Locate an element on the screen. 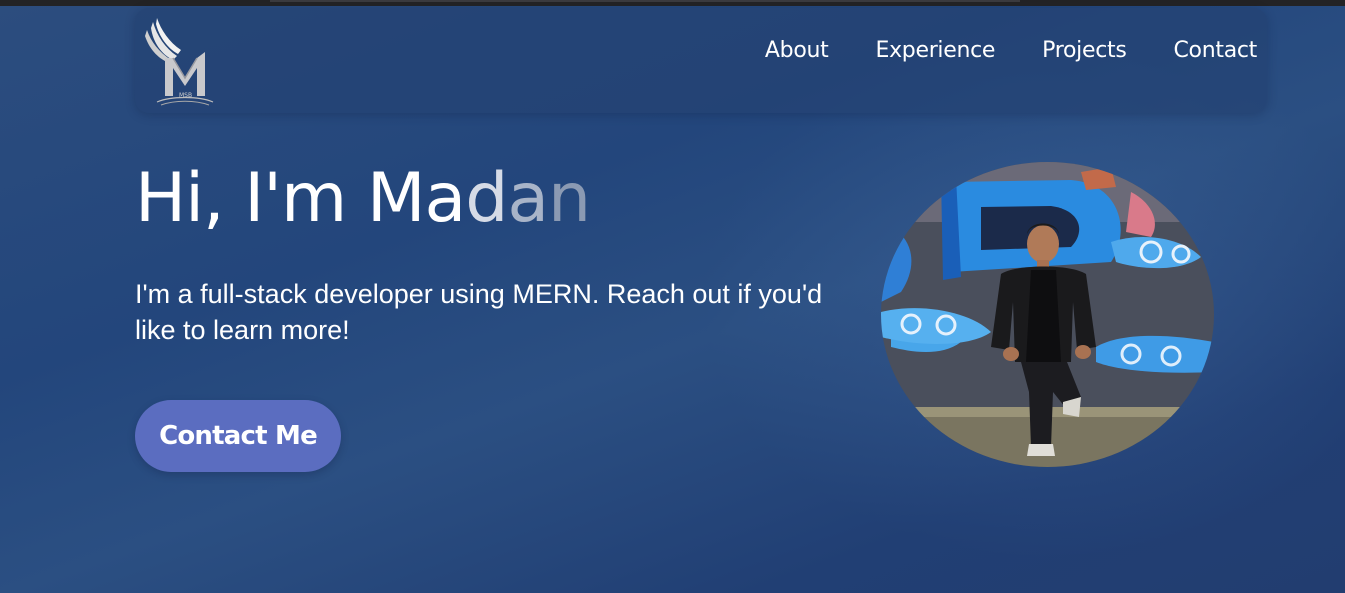 Image resolution: width=1345 pixels, height=593 pixels. portrait-image is located at coordinates (1047, 314).